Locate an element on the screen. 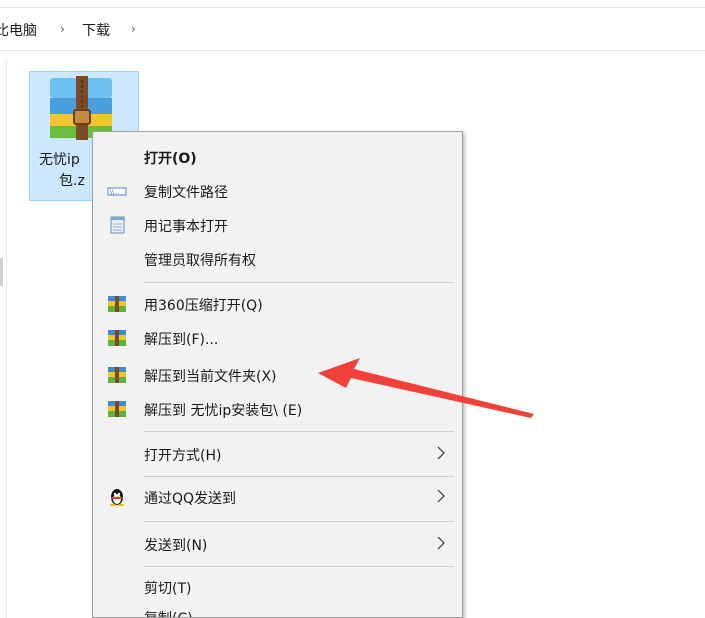 The height and width of the screenshot is (618, 705). menu-item-copy-path: \\... 复制文件路径 is located at coordinates (277, 191).